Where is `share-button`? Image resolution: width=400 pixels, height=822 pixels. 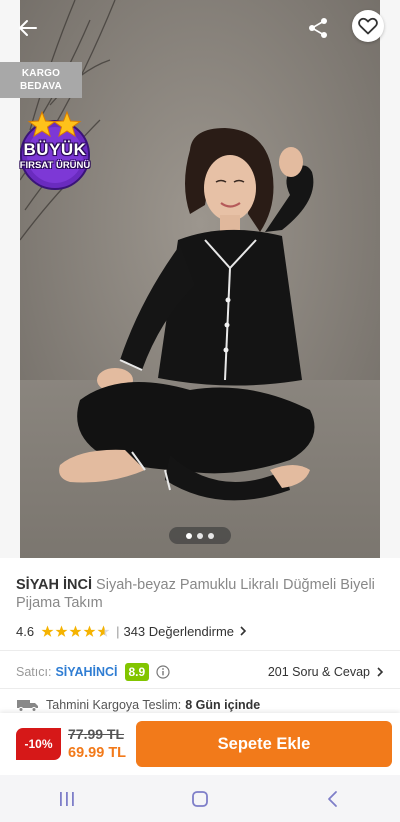
share-button is located at coordinates (318, 28).